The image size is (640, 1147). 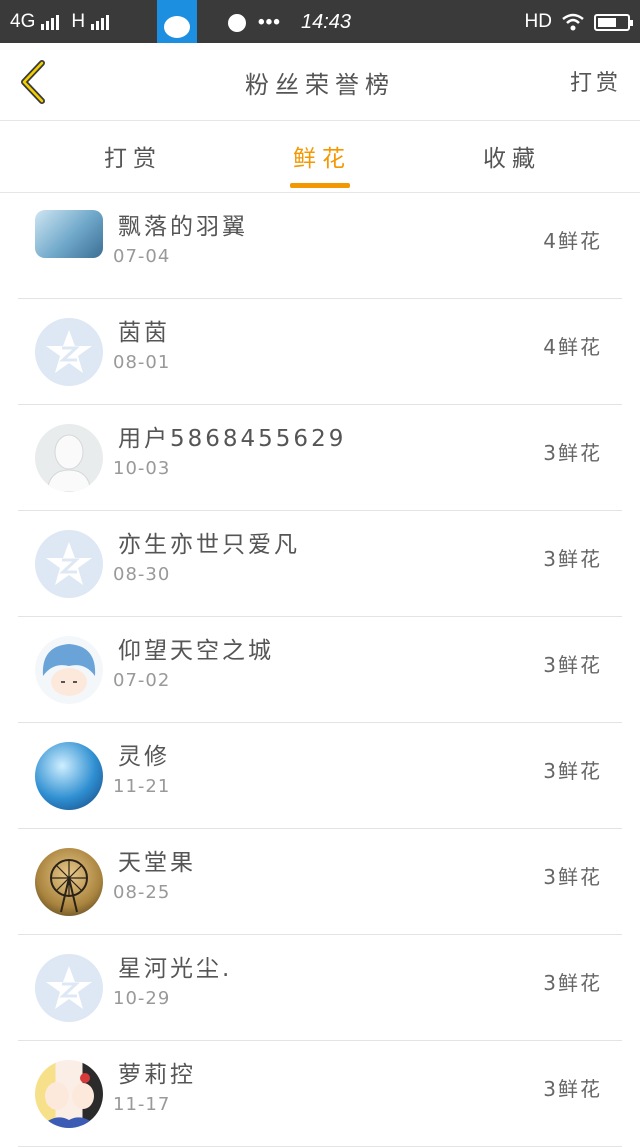 What do you see at coordinates (538, 21) in the screenshot?
I see `hd-indicator: HD` at bounding box center [538, 21].